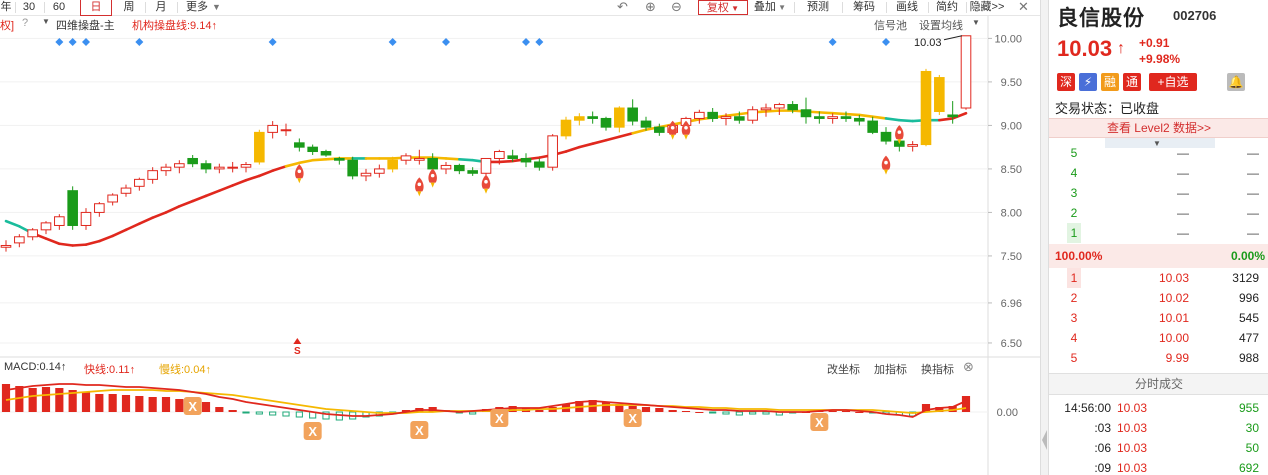  I want to click on set-ma-button: 设置均线, so click(941, 25).